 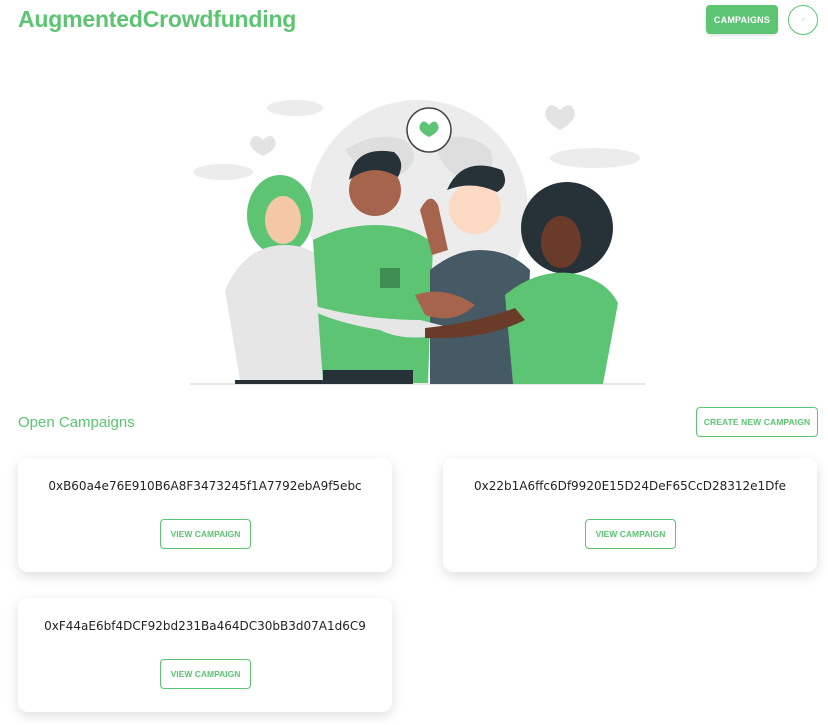 I want to click on create-campaign-button: CREATE NEW CAMPAIGN, so click(x=757, y=422).